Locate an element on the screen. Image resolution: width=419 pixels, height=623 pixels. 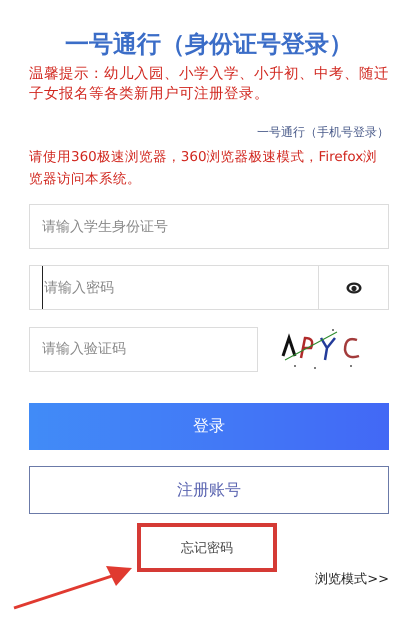
password-field: 请输入密码 is located at coordinates (209, 287).